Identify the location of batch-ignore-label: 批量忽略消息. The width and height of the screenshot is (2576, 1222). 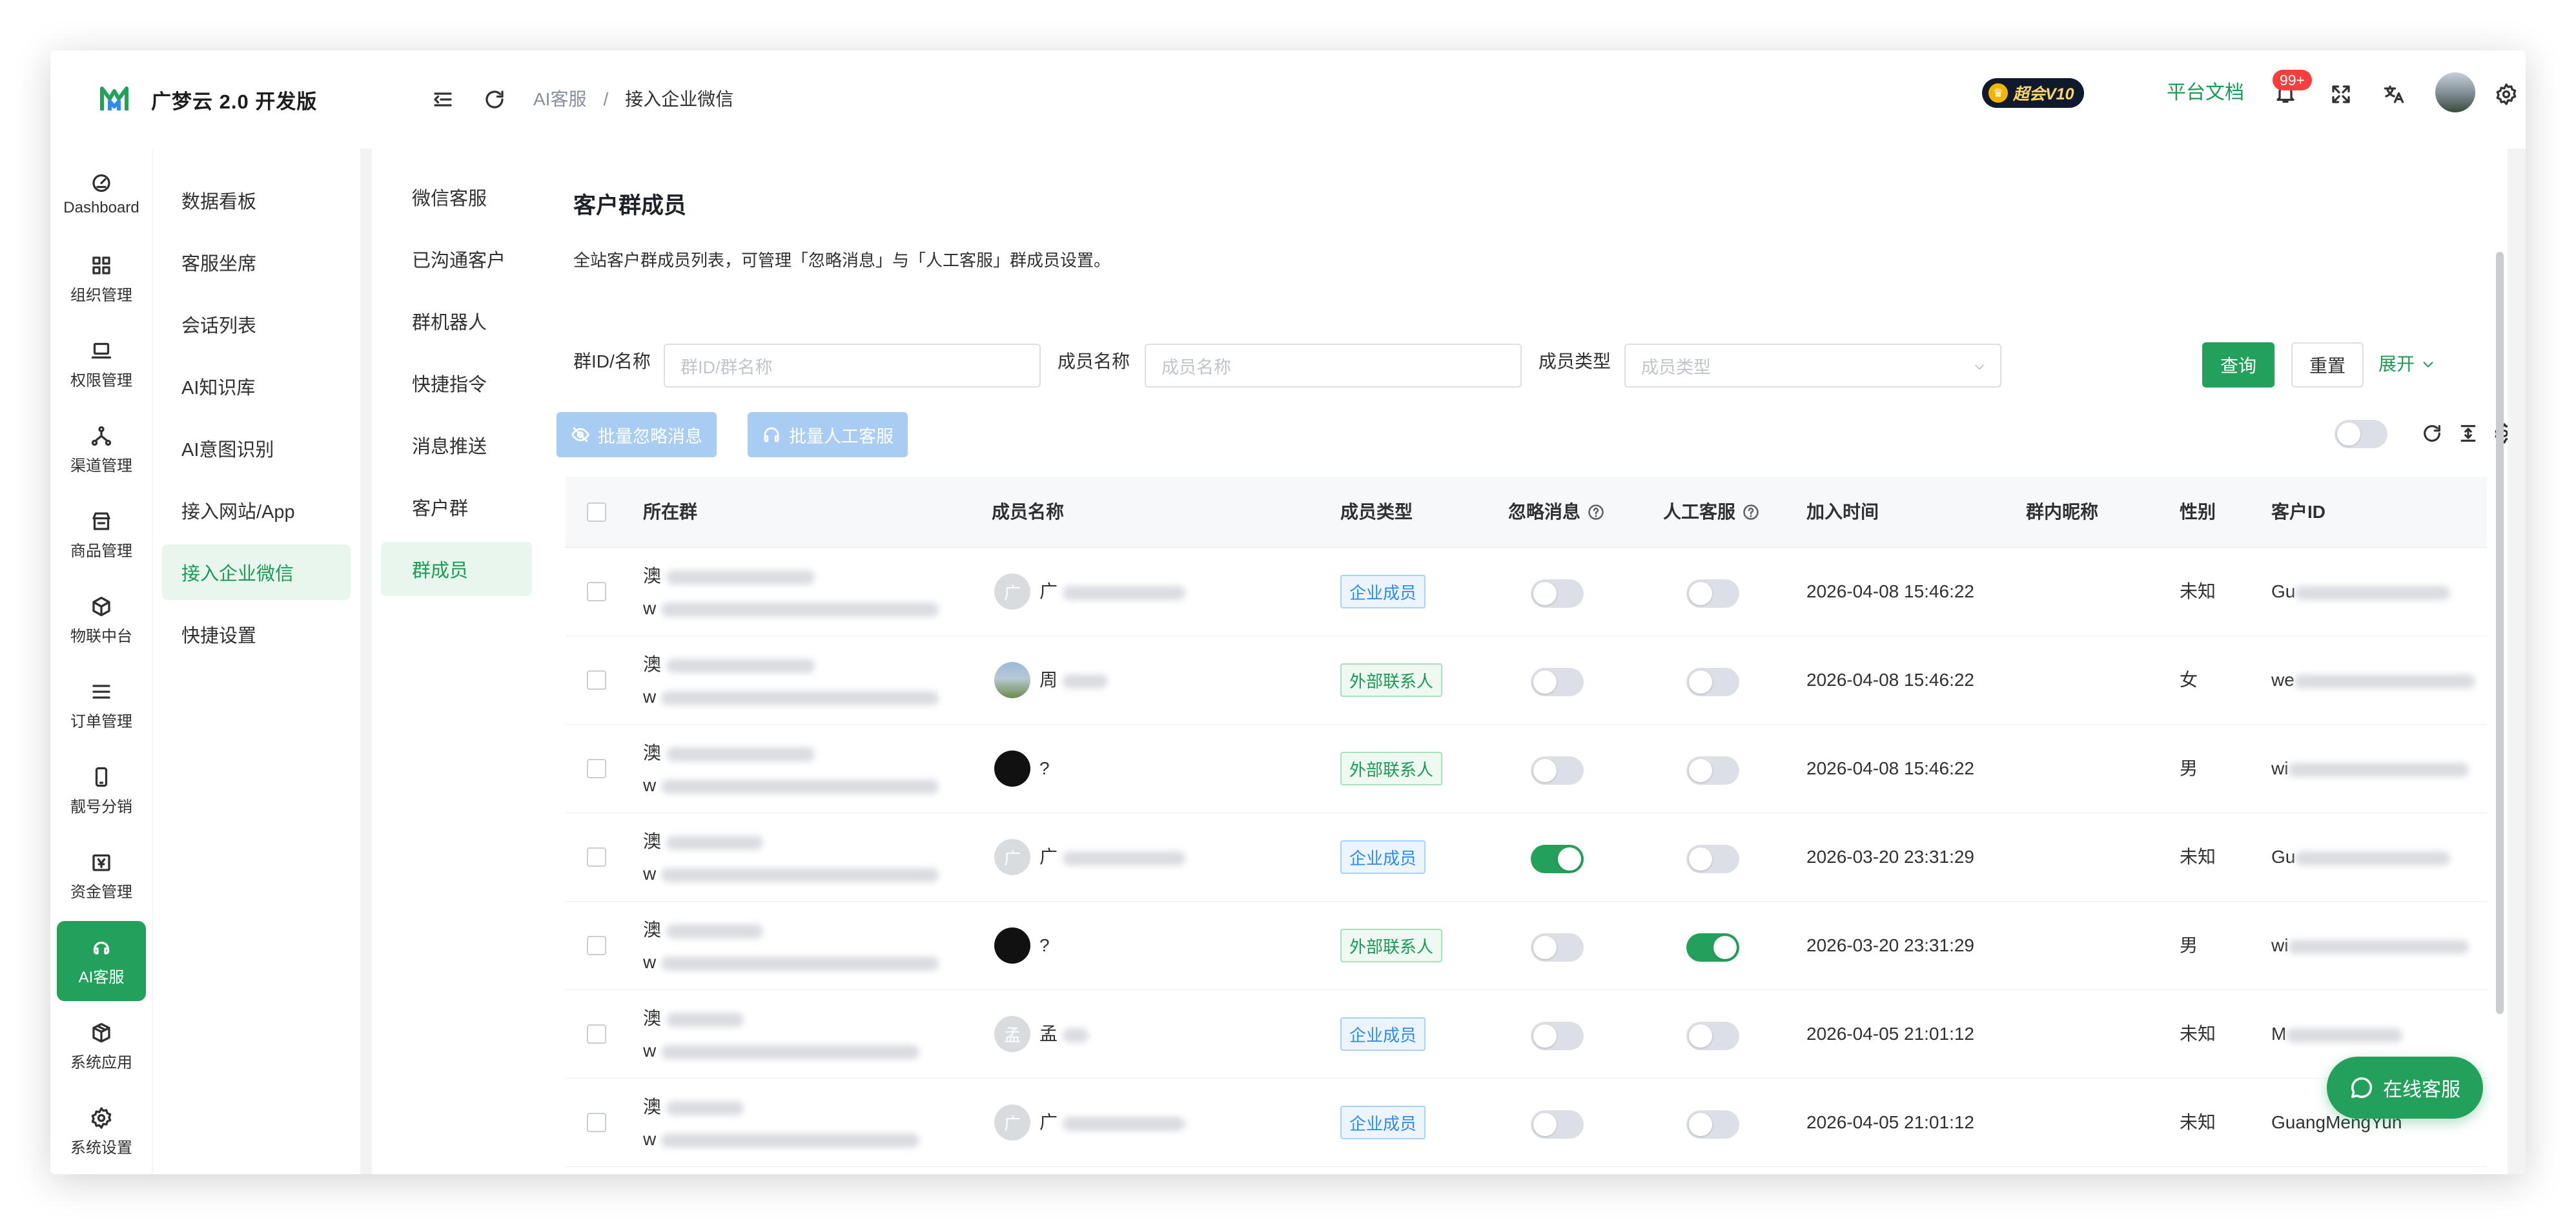
(650, 436).